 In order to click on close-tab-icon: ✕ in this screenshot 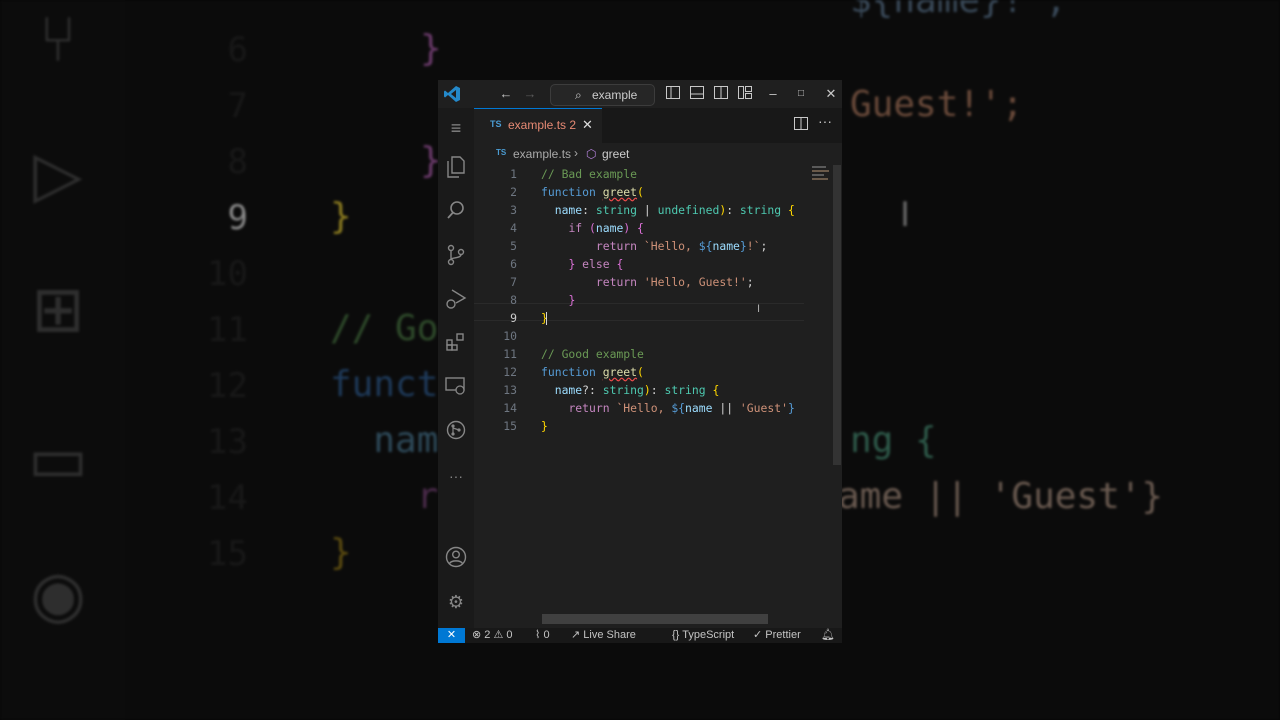, I will do `click(587, 125)`.